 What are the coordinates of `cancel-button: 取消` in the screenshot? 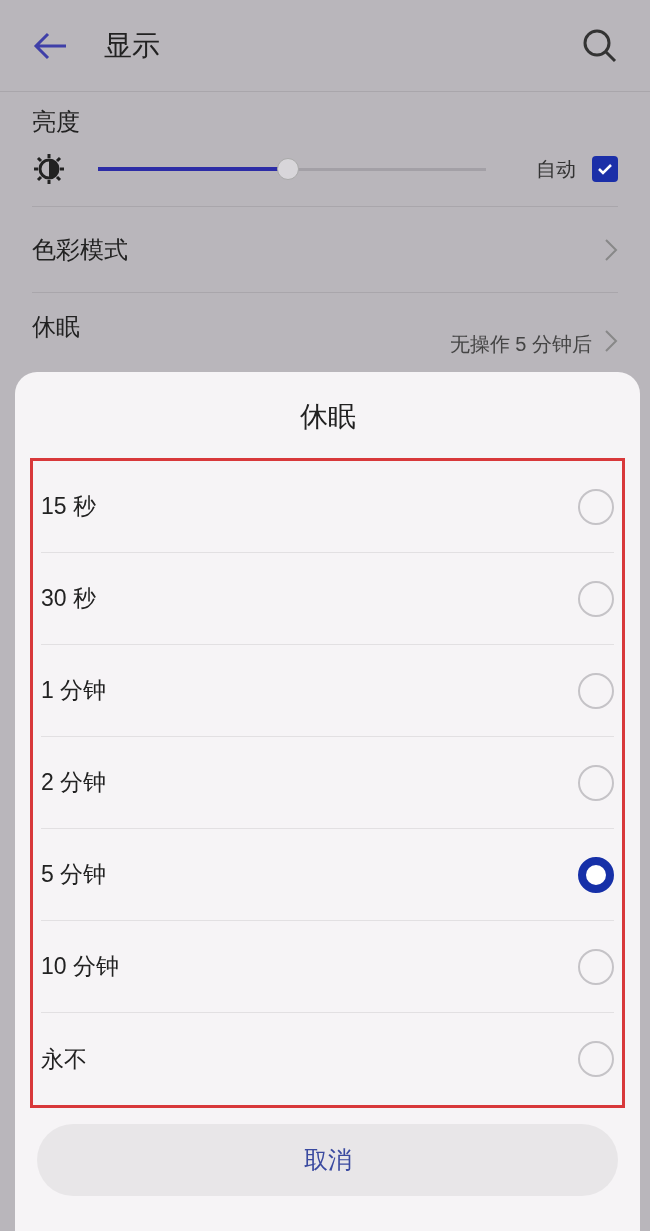 It's located at (327, 1160).